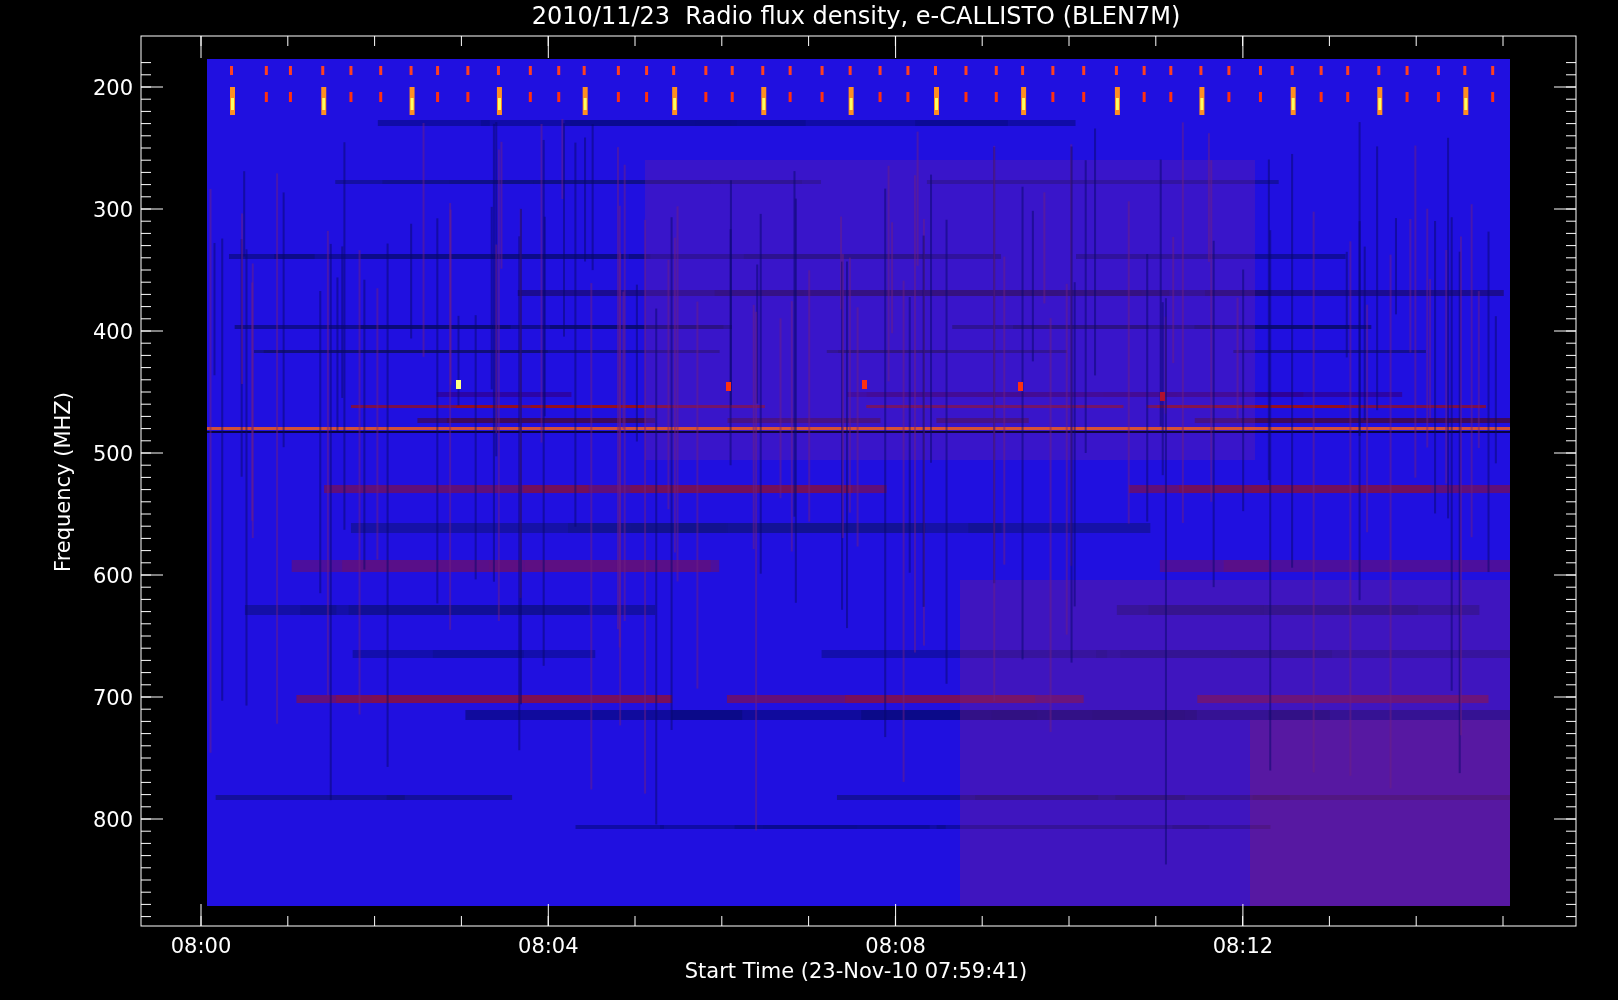 Image resolution: width=1618 pixels, height=1000 pixels. Describe the element at coordinates (1243, 946) in the screenshot. I see `x-tick-label: 08:12` at that location.